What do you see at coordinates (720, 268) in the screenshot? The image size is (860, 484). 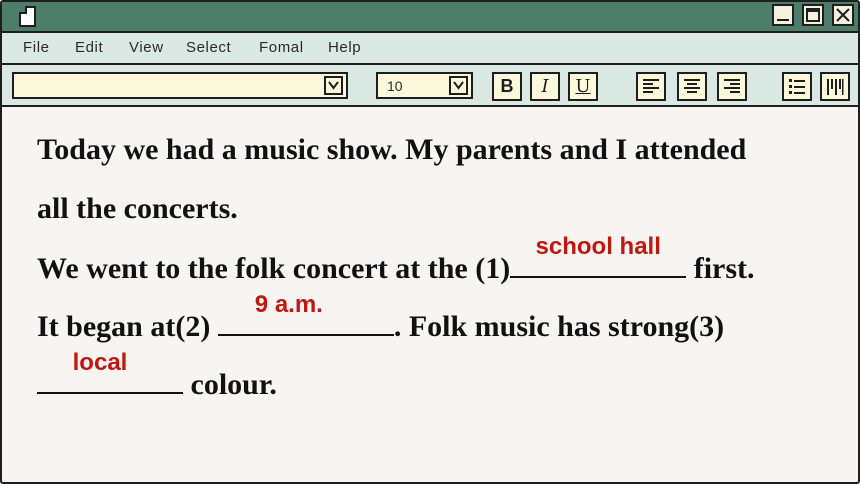 I see `text-line-3-end: first.` at bounding box center [720, 268].